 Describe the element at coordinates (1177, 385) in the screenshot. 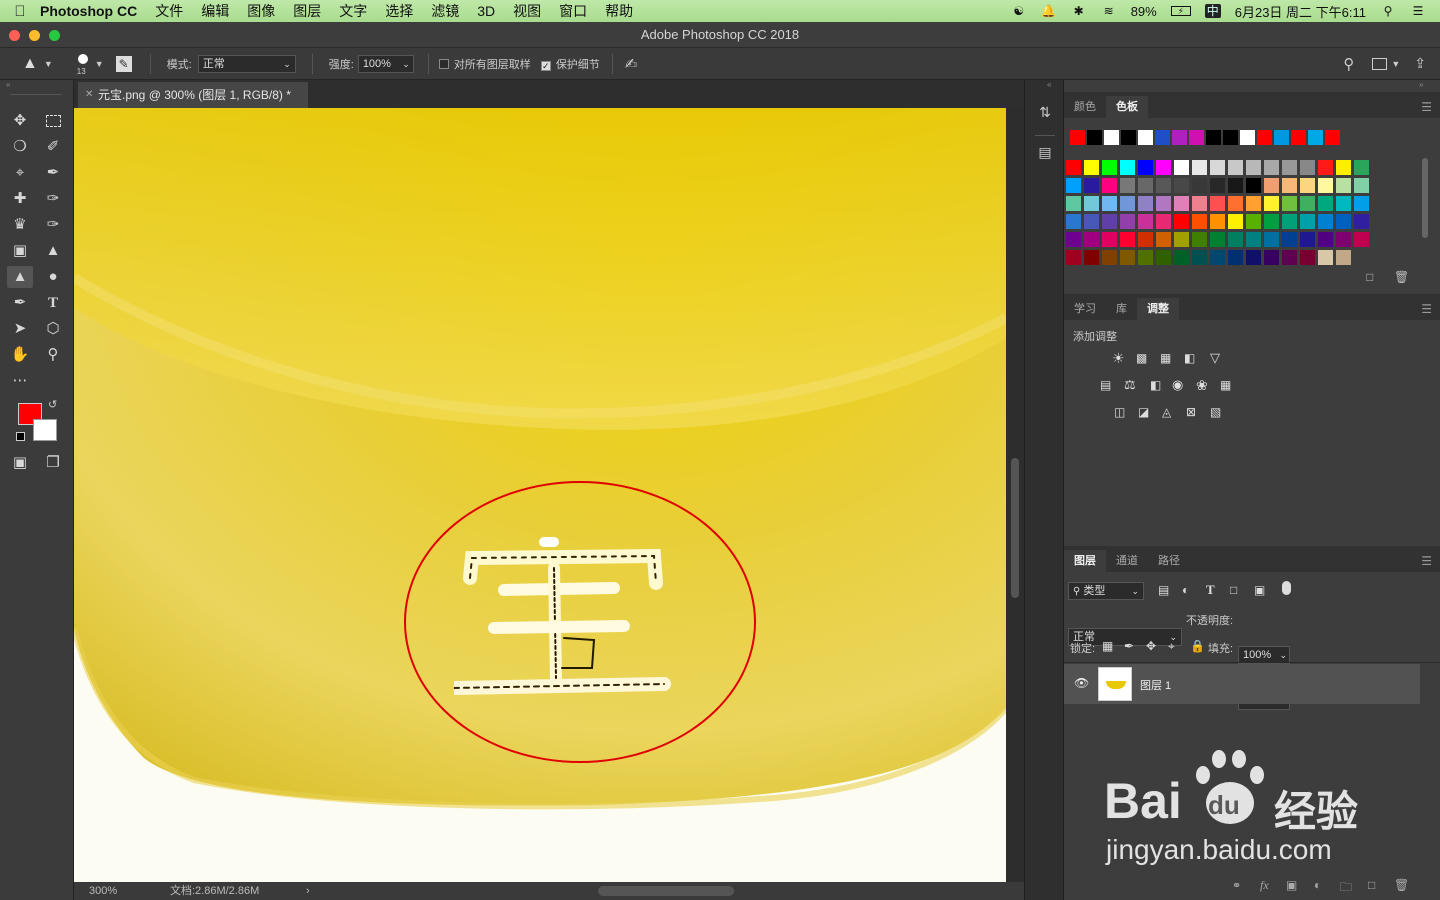

I see `photo-filter-icon: ◉` at that location.